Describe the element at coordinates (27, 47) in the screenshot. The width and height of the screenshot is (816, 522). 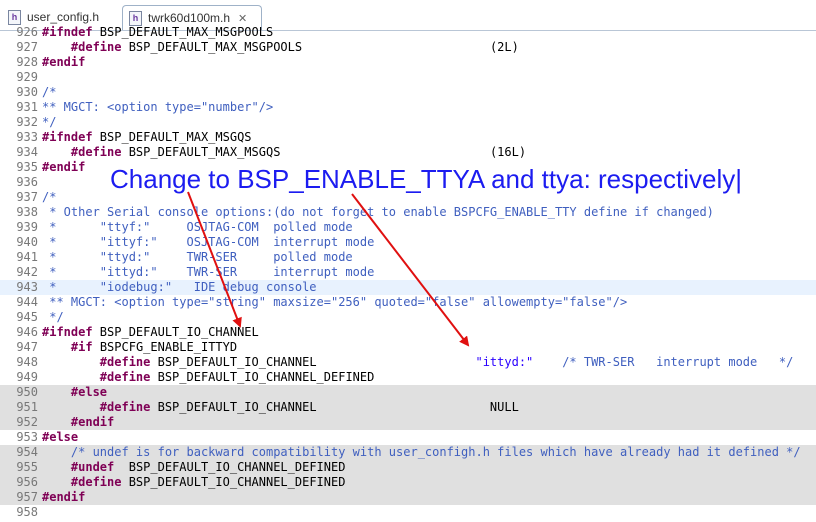
I see `line-number: 927` at that location.